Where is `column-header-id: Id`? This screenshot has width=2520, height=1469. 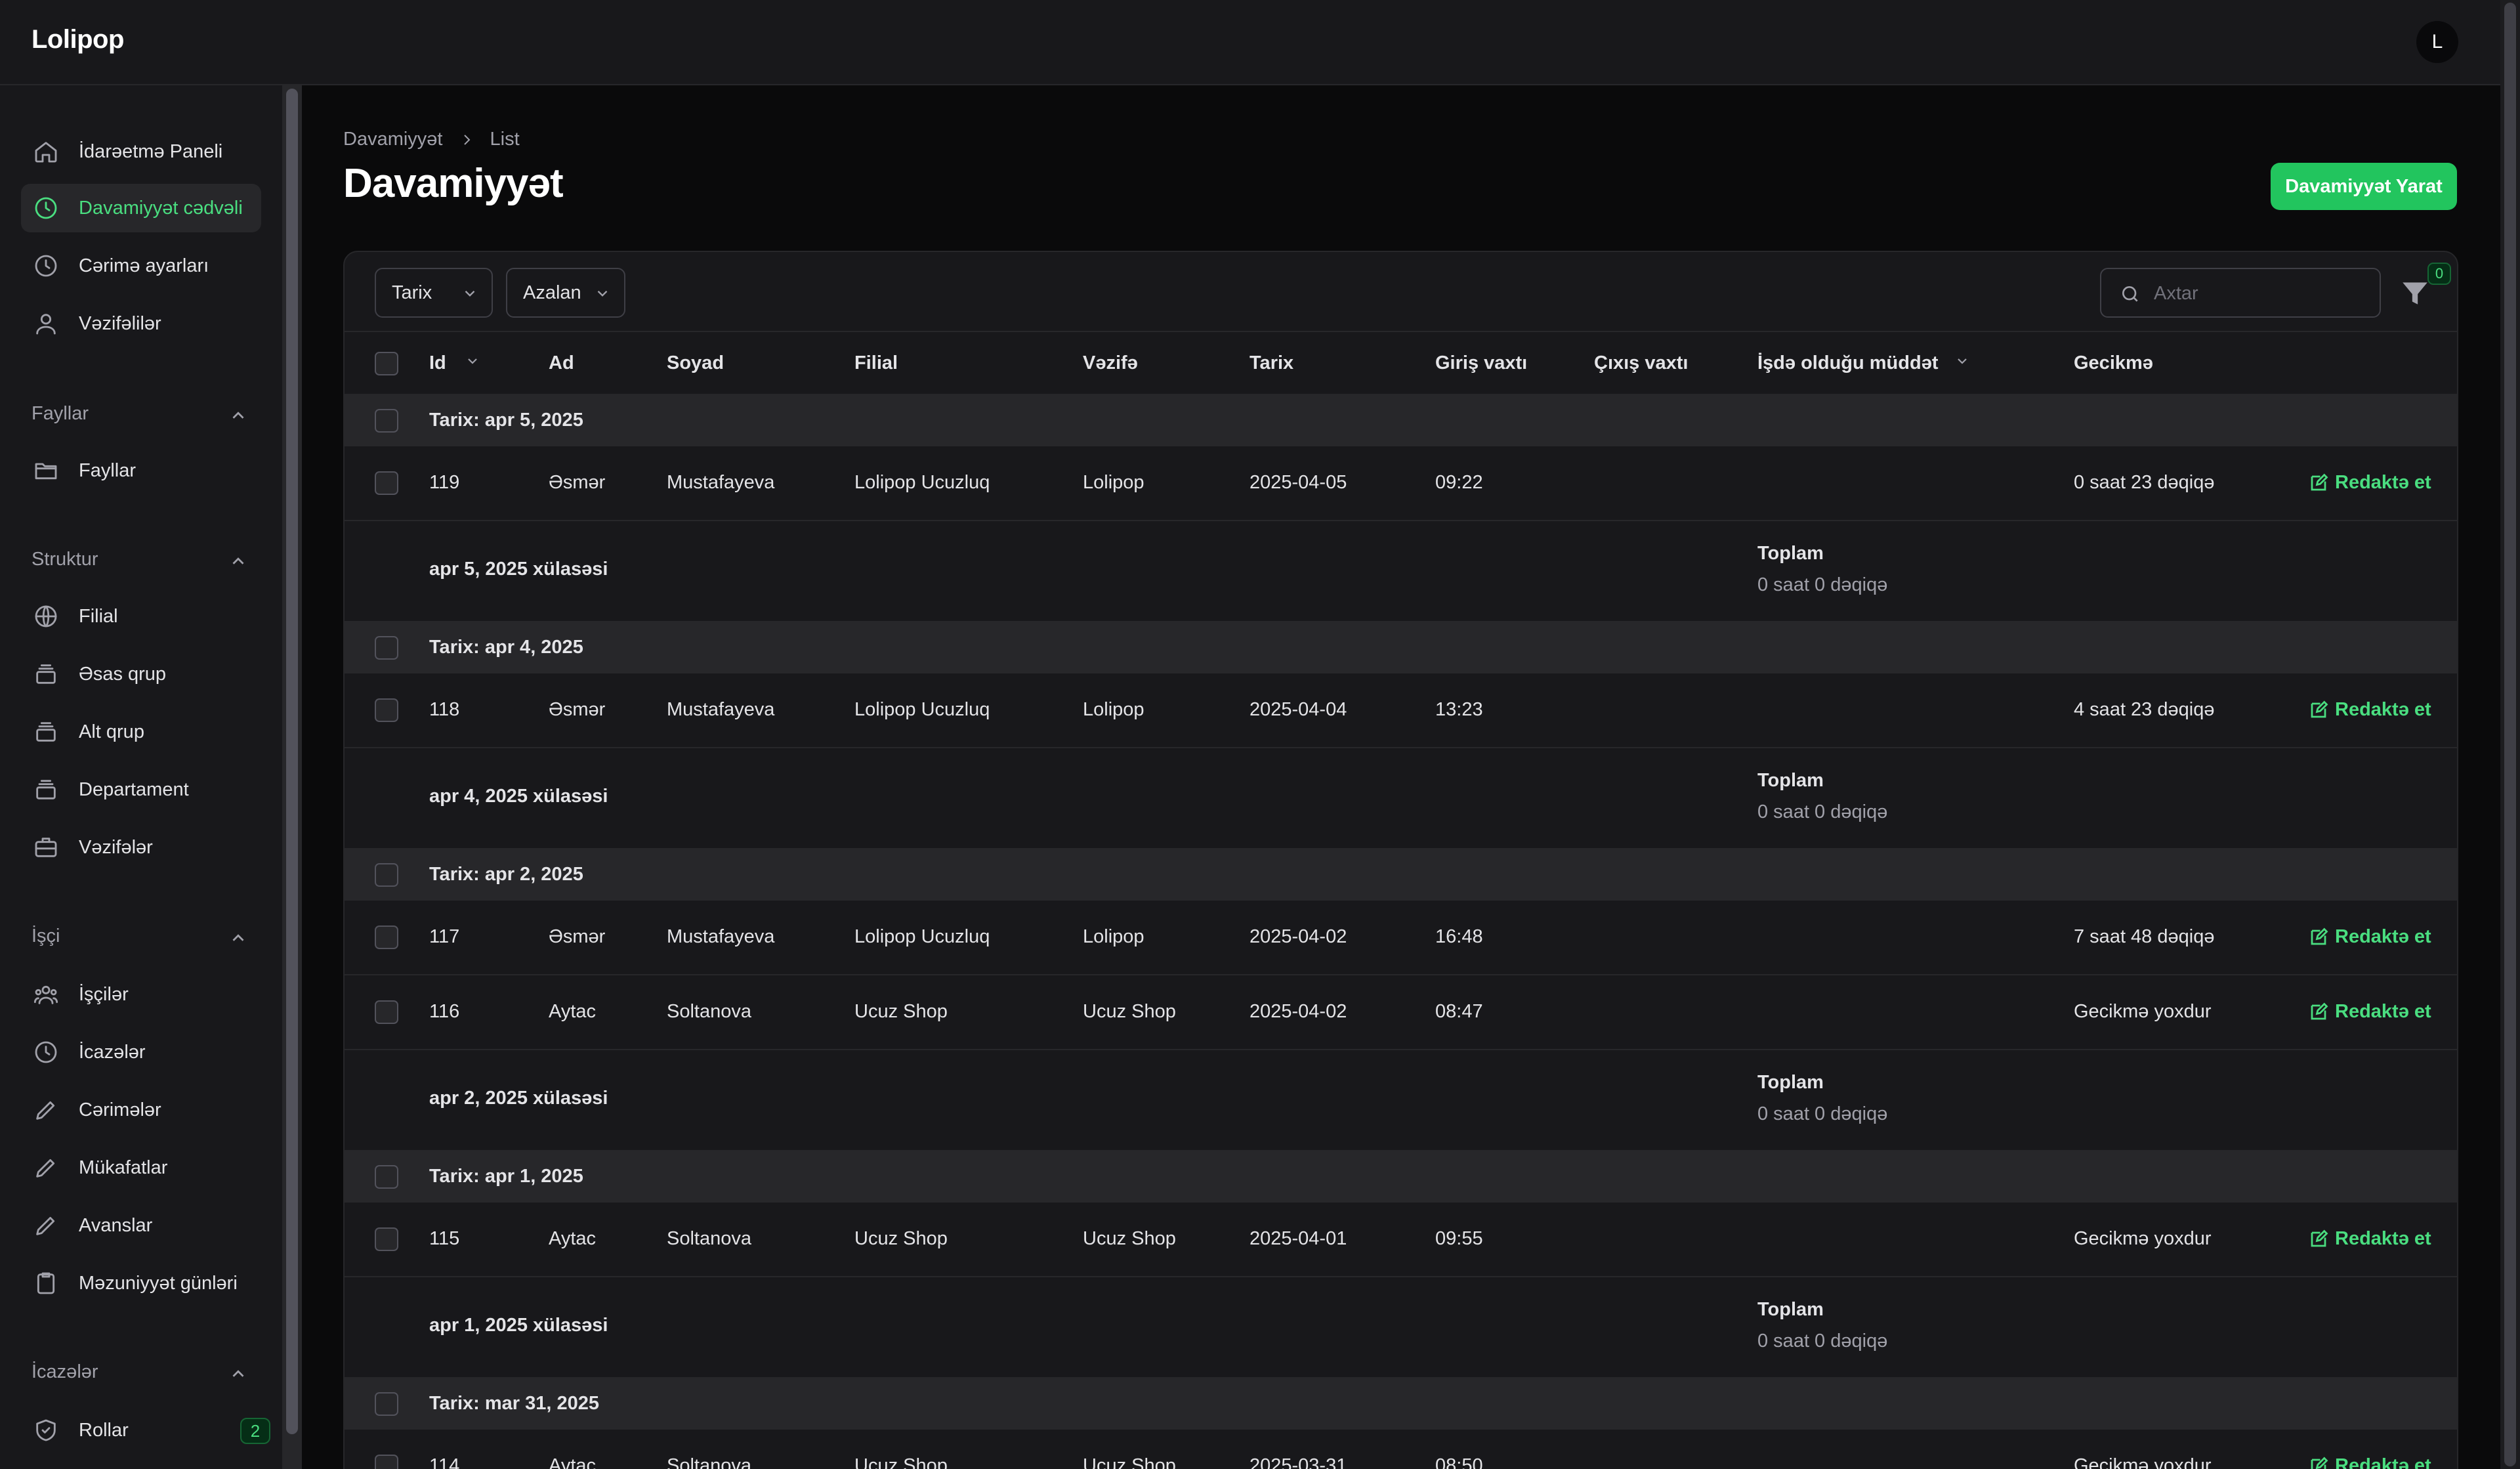
column-header-id: Id is located at coordinates (437, 363).